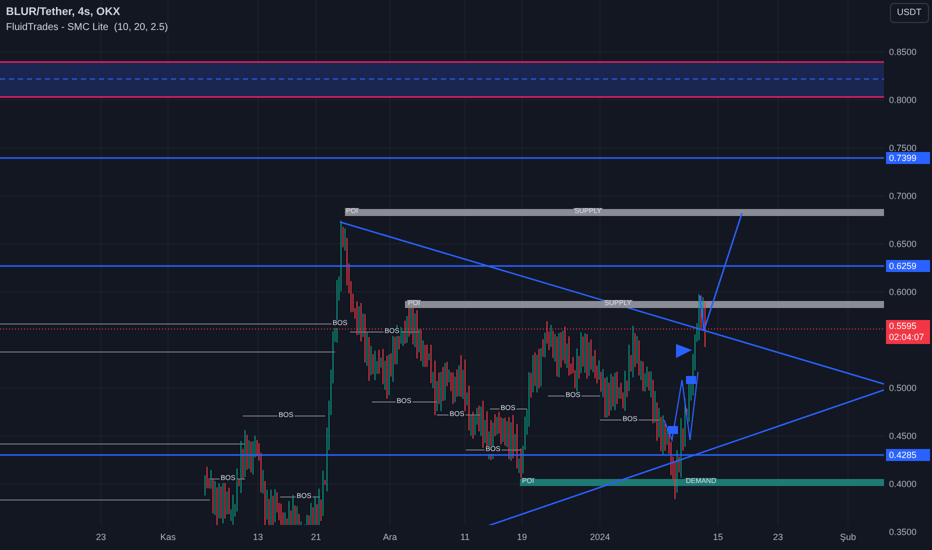 This screenshot has height=550, width=932. What do you see at coordinates (903, 292) in the screenshot?
I see `price-axis-tick: 0.6000` at bounding box center [903, 292].